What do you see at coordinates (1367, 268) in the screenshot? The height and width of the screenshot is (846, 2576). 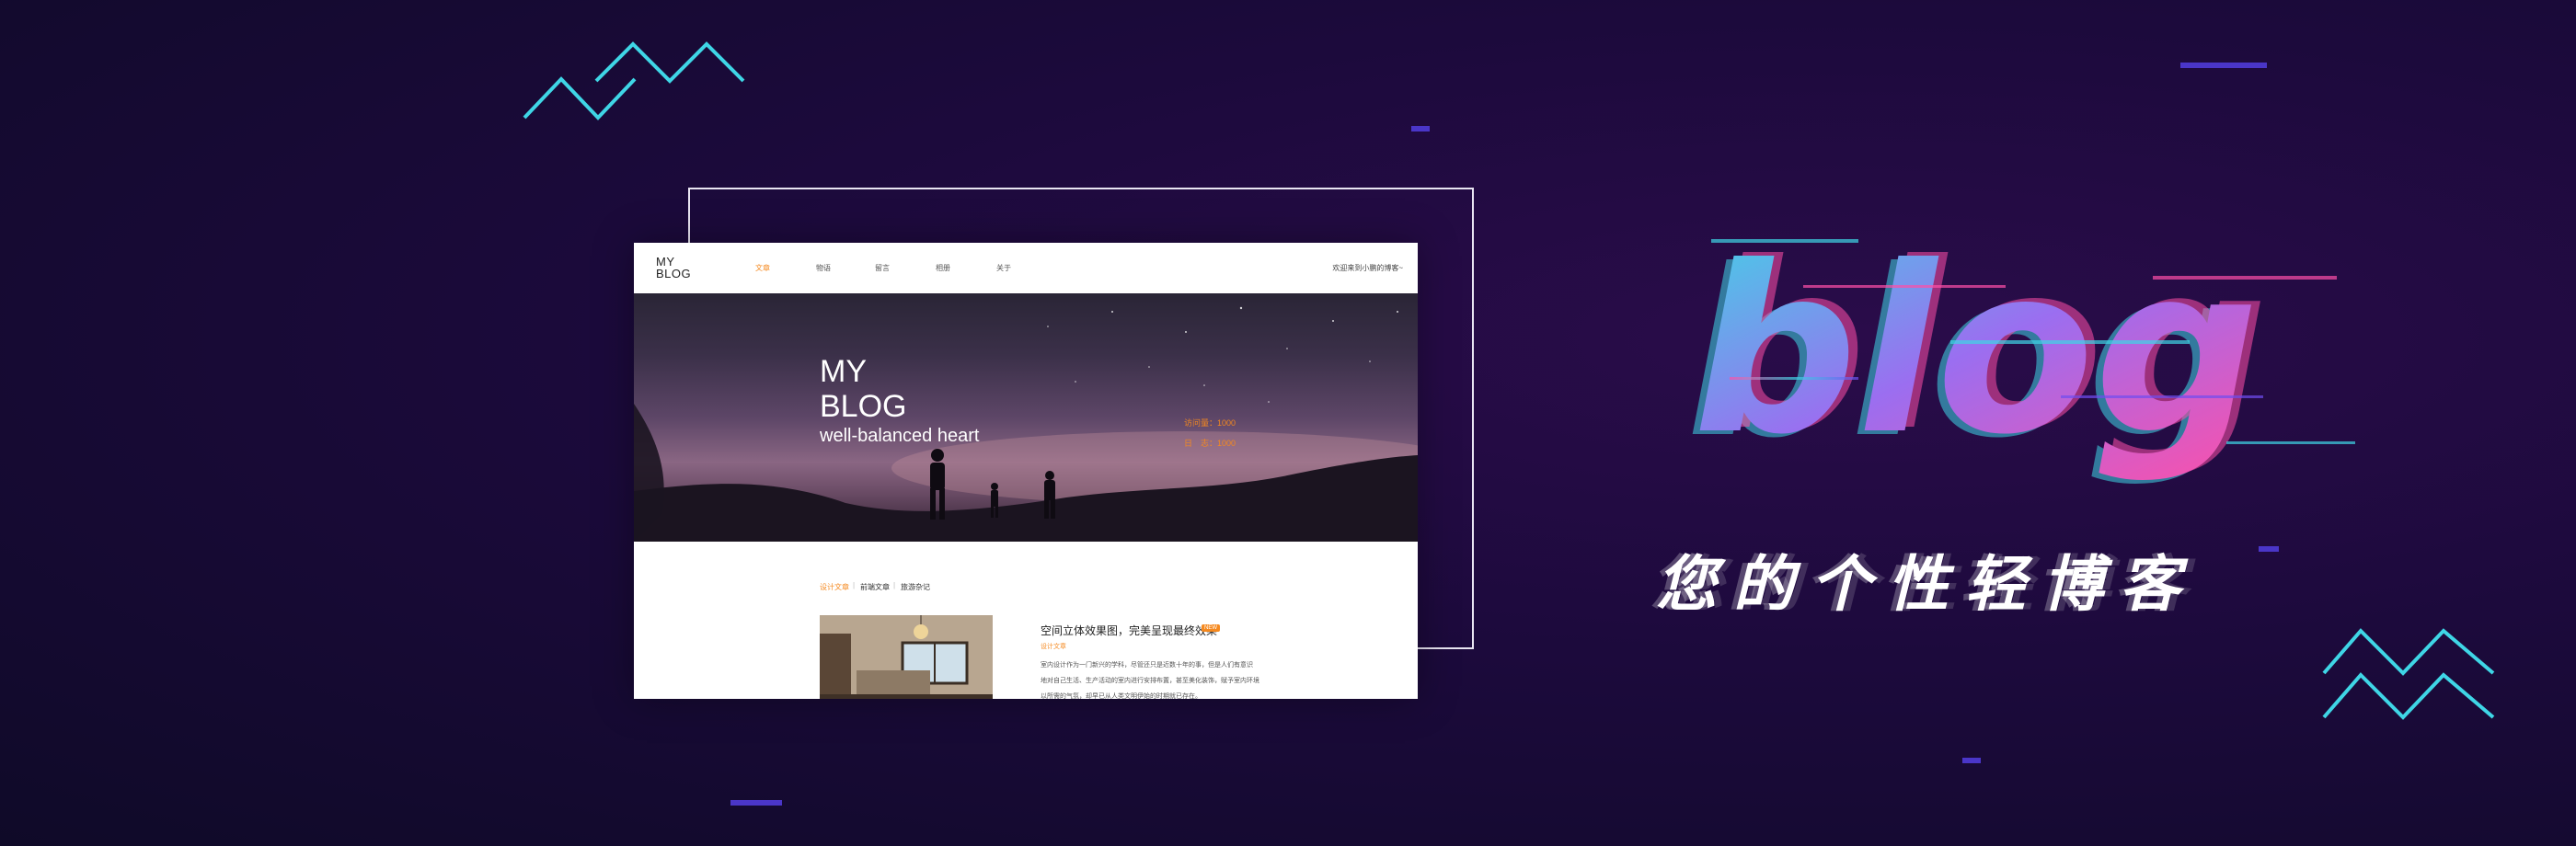 I see `welcome-text: 欢迎来到小鹏的博客~` at bounding box center [1367, 268].